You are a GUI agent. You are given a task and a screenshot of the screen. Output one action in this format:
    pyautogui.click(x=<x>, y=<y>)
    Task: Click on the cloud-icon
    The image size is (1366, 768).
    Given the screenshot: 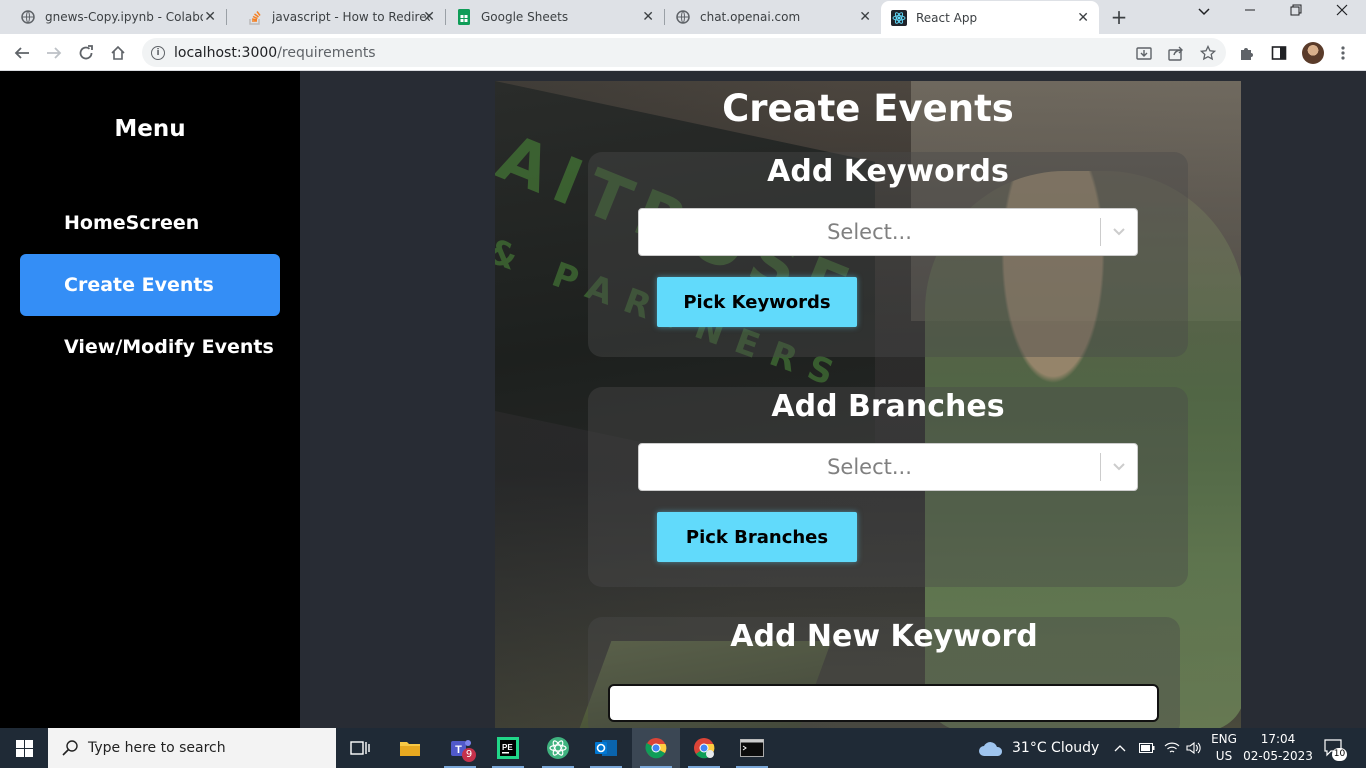 What is the action you would take?
    pyautogui.click(x=991, y=748)
    